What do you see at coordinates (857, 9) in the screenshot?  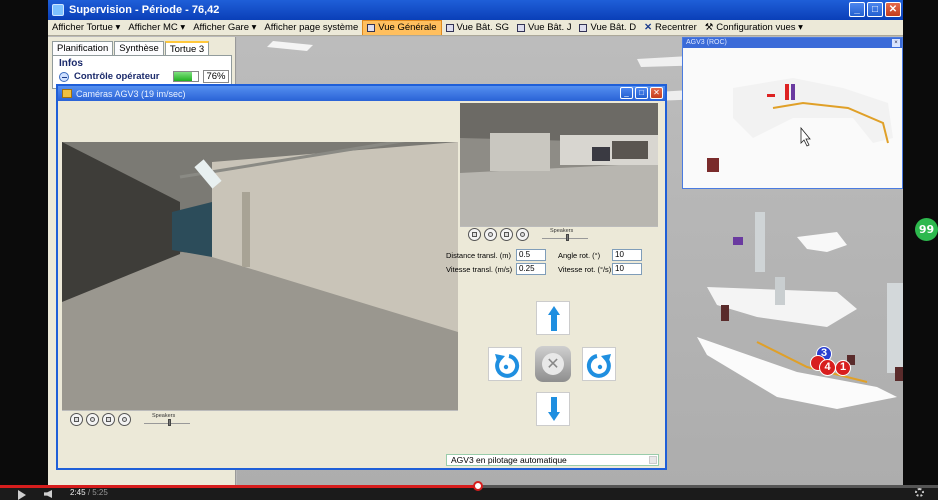 I see `minimize-button: _` at bounding box center [857, 9].